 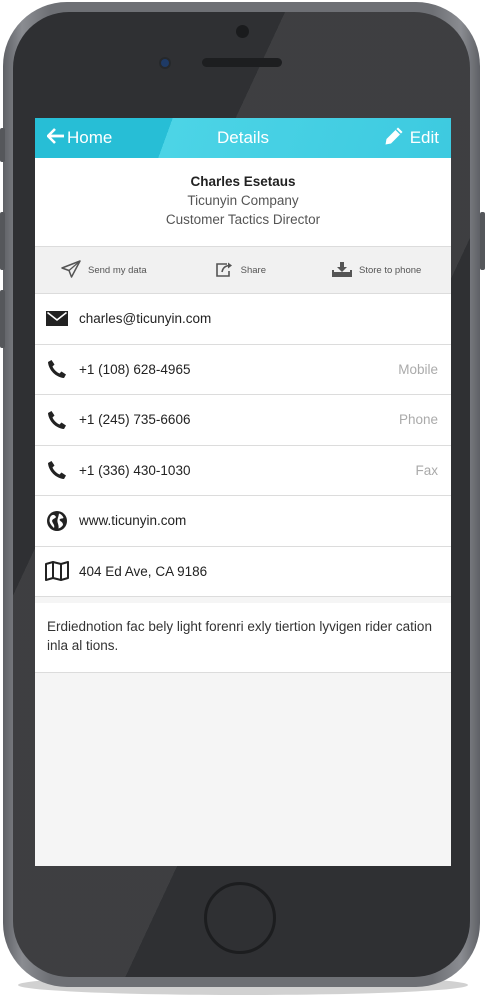 I want to click on contact-company: Ticunyin Company, so click(x=243, y=200).